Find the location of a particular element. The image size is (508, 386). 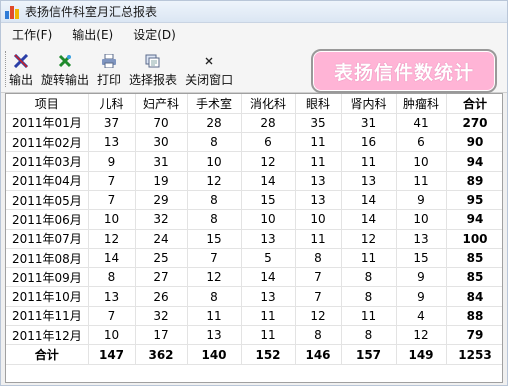

column-header: 肿瘤科 is located at coordinates (421, 104).